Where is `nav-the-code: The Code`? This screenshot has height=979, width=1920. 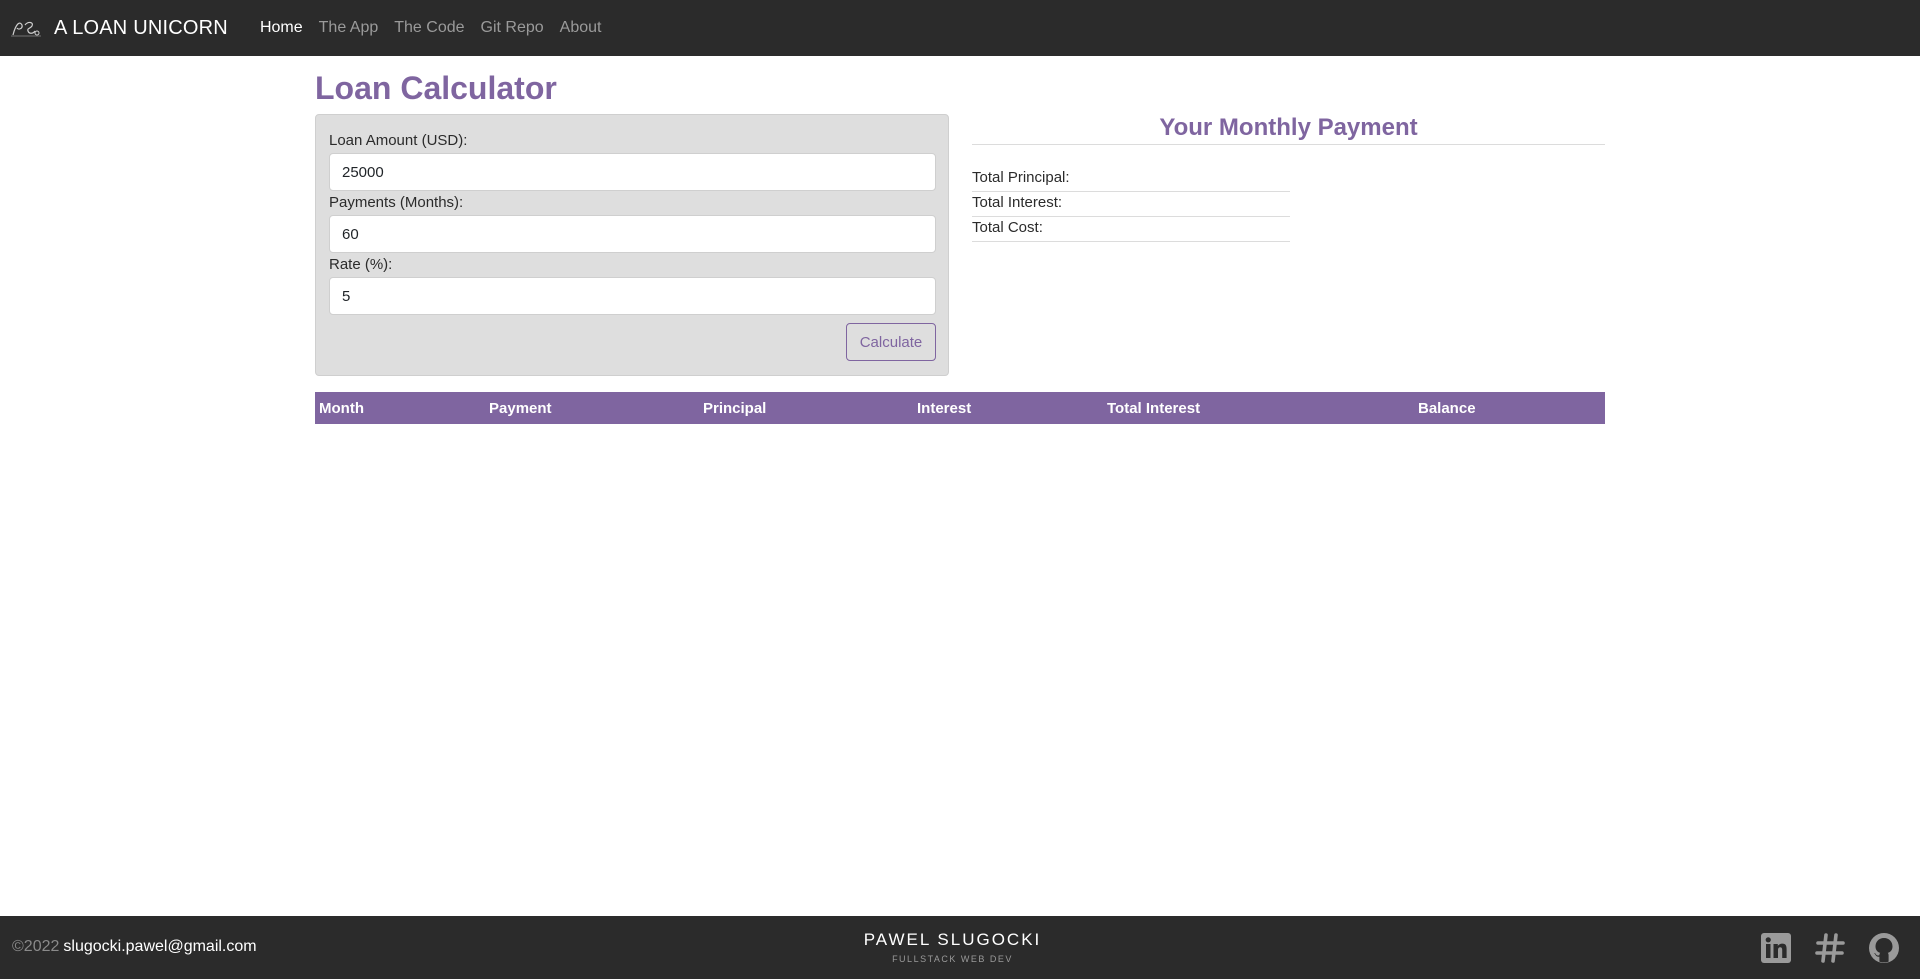
nav-the-code: The Code is located at coordinates (429, 28).